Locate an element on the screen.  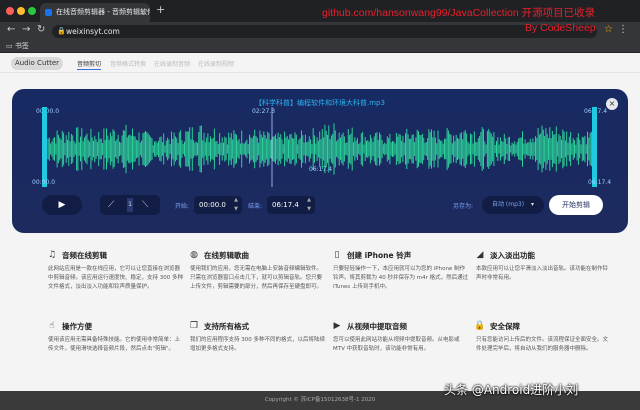
format-value: 自动 (mp3) is located at coordinates (508, 204).